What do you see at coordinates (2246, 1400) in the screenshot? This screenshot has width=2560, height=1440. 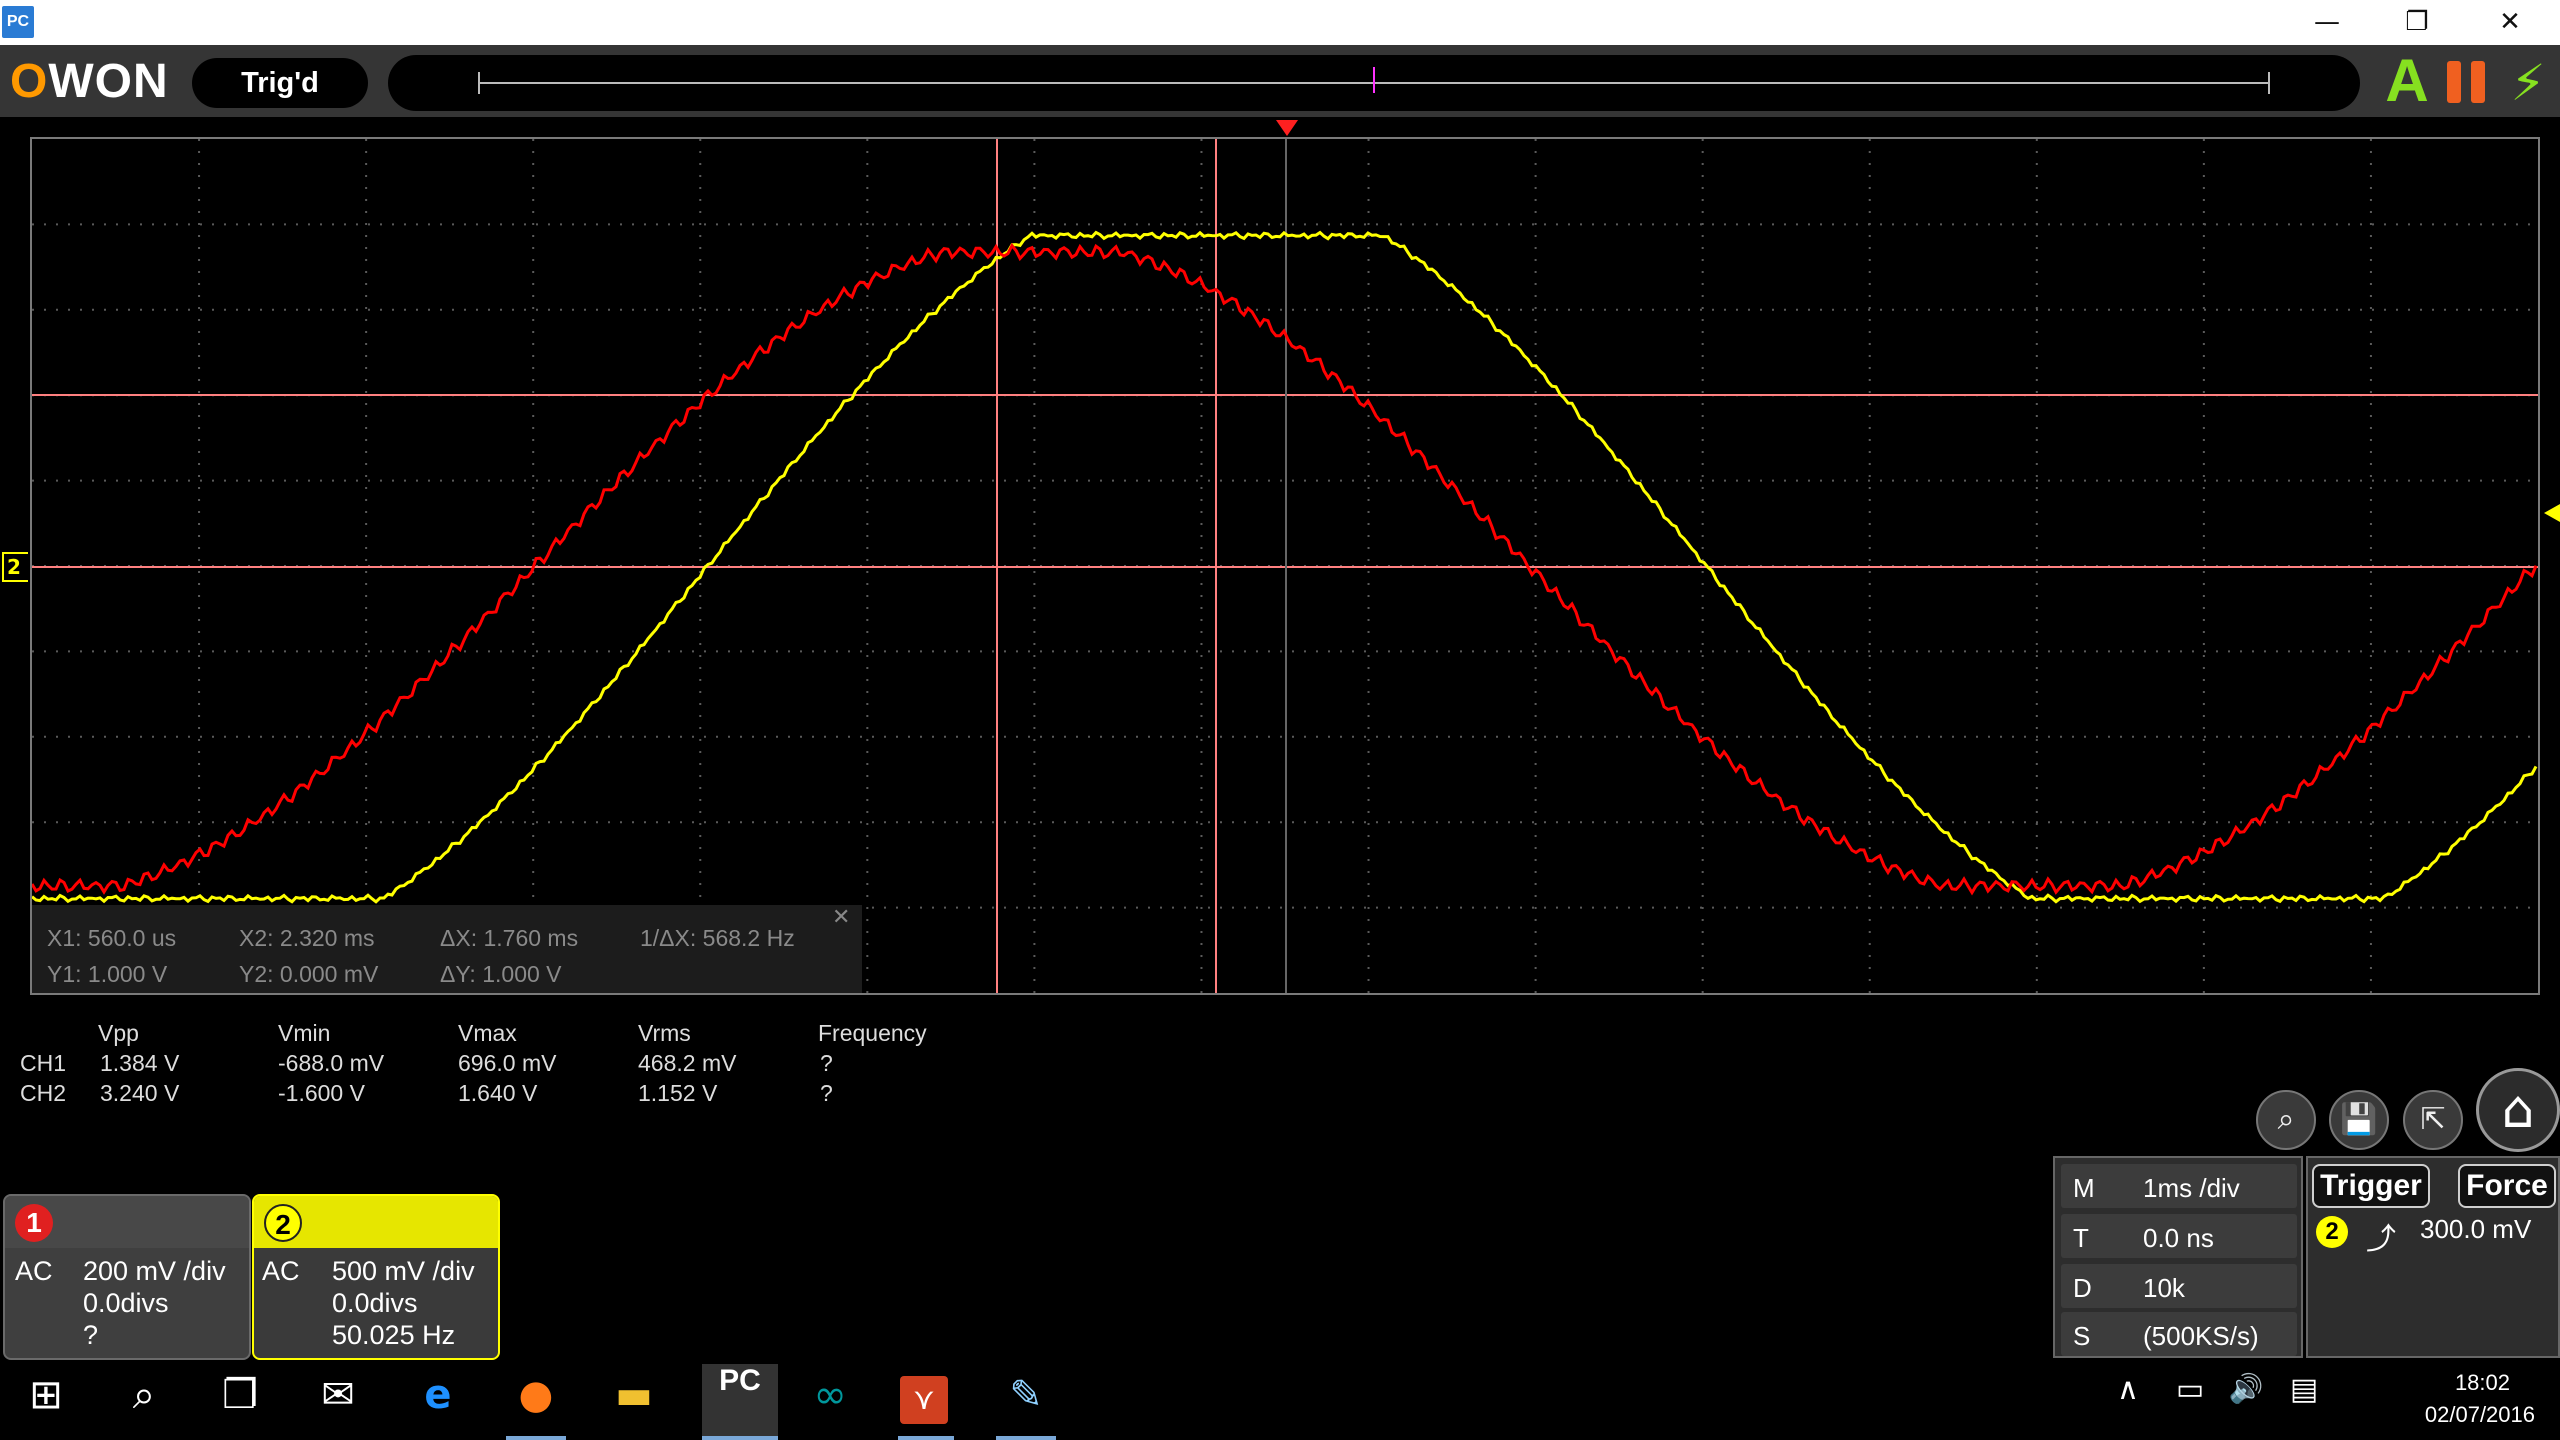 I see `volume-icon: 🔊` at bounding box center [2246, 1400].